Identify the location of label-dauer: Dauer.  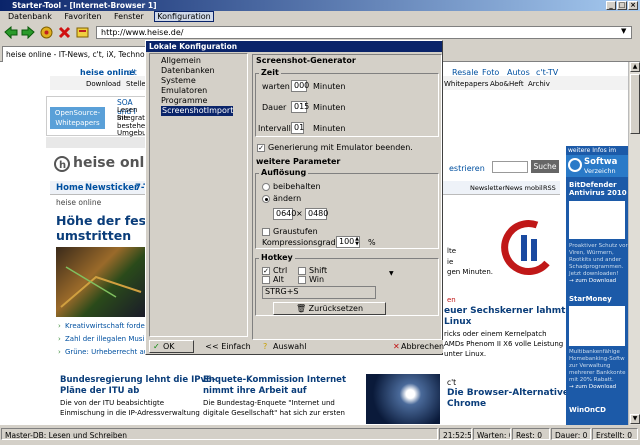
(274, 107).